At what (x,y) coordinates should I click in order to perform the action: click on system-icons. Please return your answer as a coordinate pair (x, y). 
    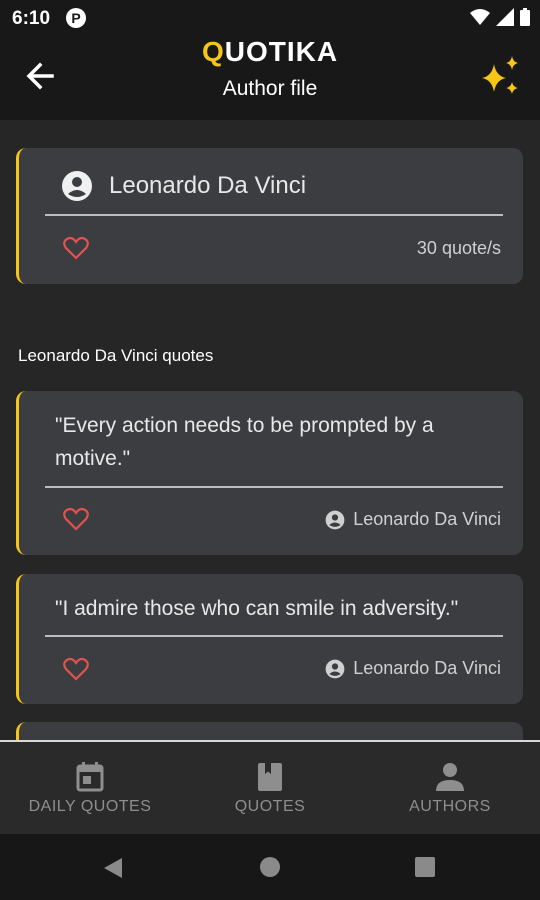
    Looking at the image, I should click on (500, 17).